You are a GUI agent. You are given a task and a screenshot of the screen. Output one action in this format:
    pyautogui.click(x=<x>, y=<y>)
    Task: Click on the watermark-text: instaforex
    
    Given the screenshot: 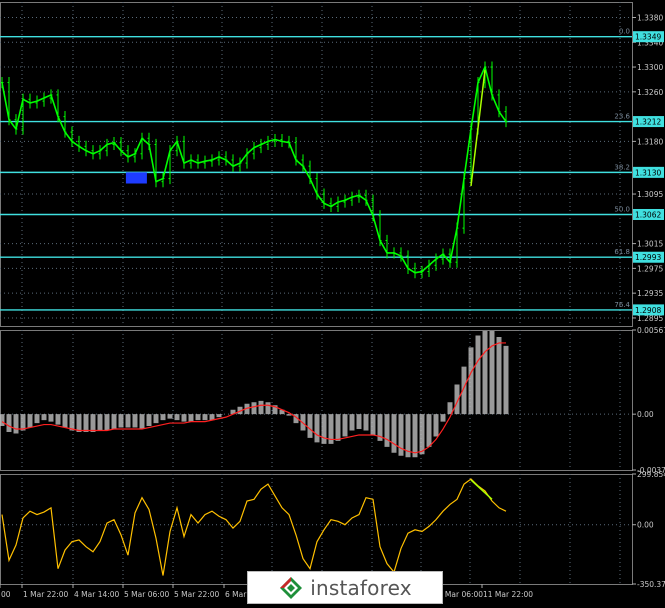 What is the action you would take?
    pyautogui.click(x=361, y=587)
    